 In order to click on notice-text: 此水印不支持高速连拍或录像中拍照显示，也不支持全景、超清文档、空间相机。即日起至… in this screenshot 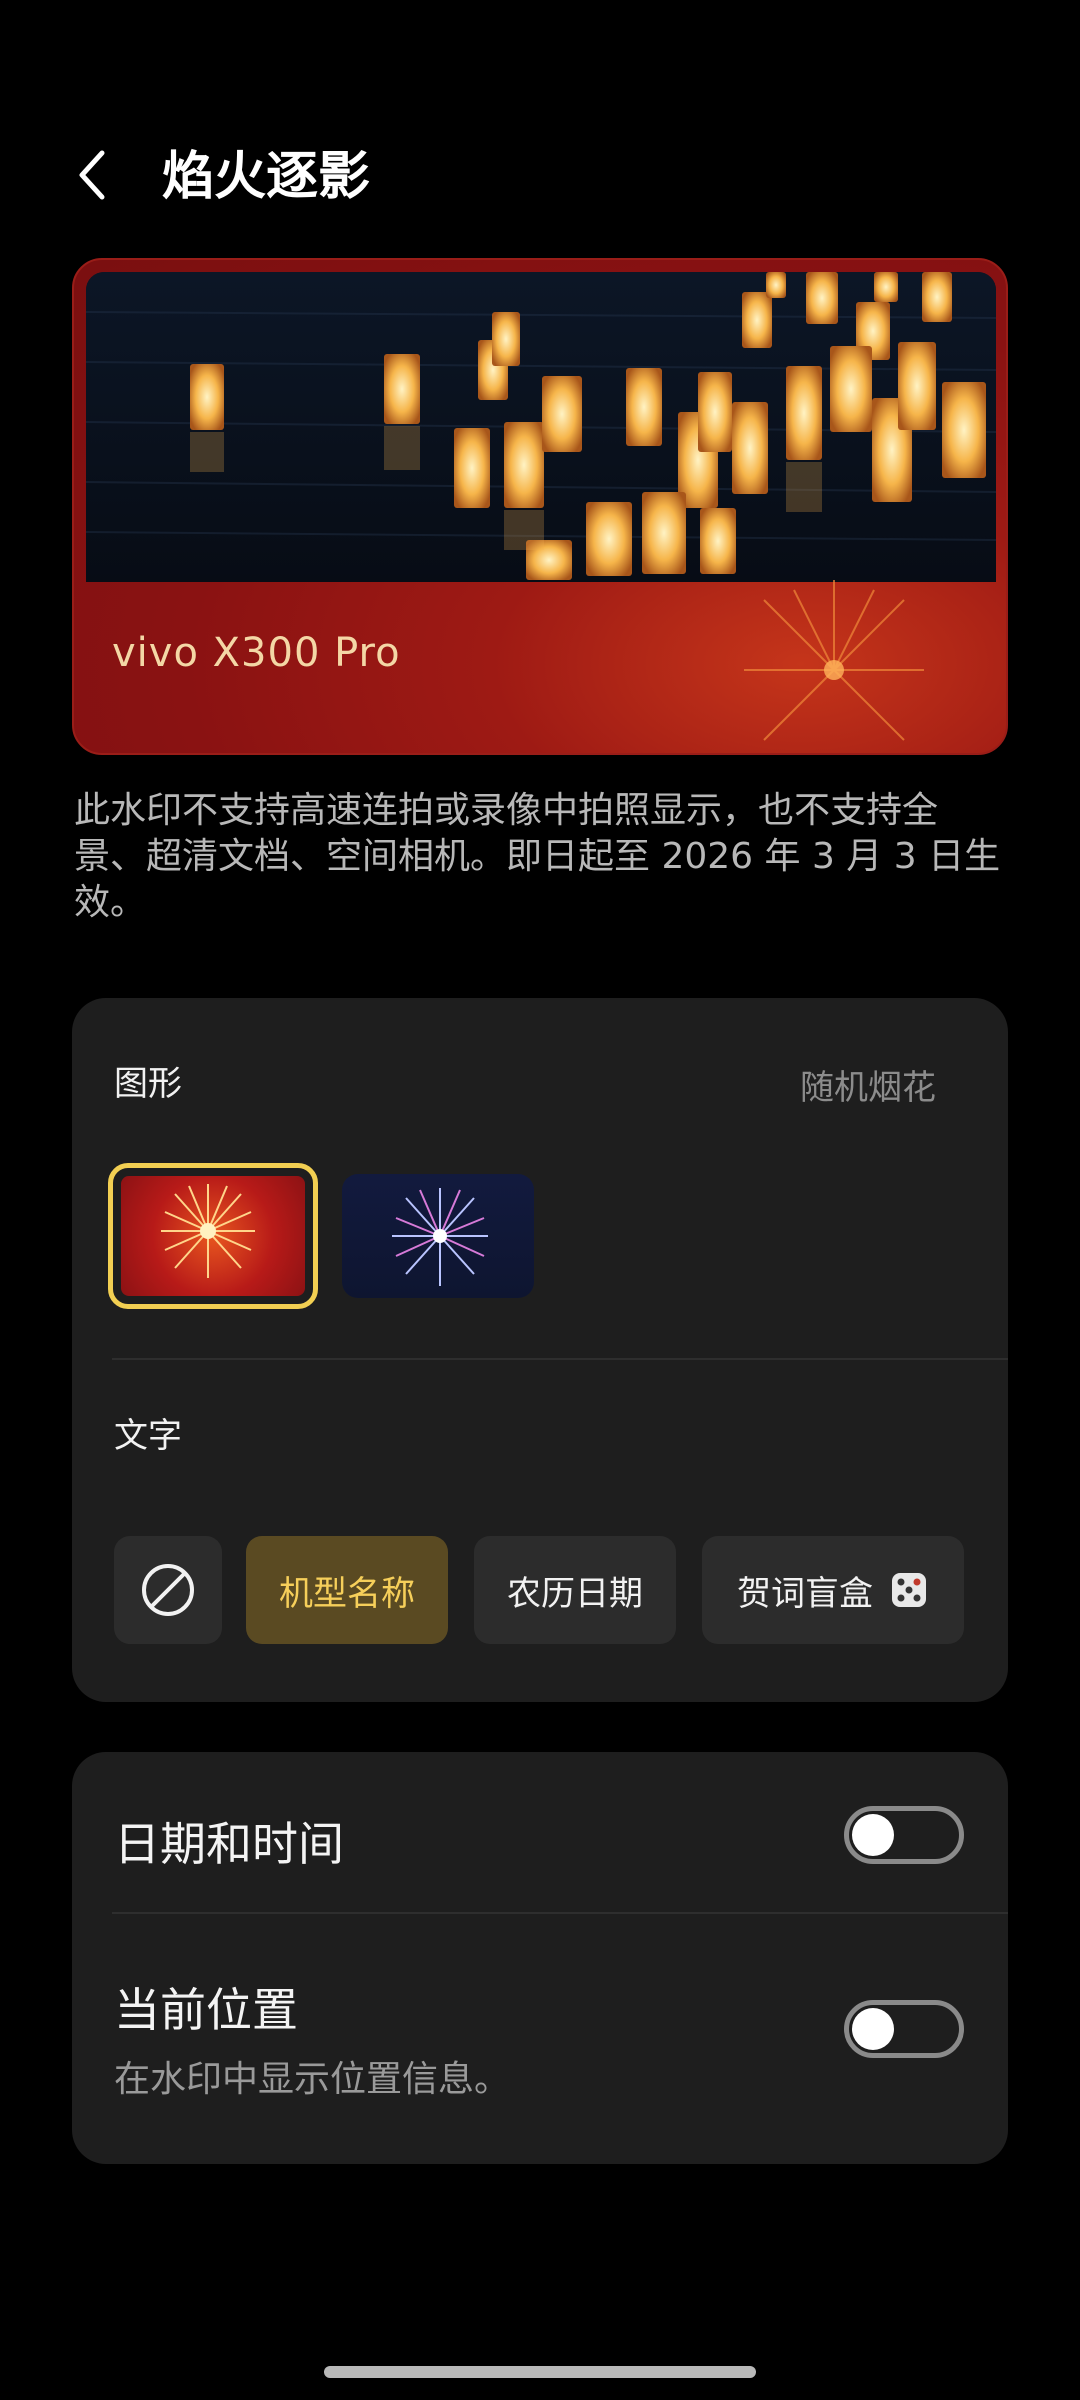, I will do `click(537, 856)`.